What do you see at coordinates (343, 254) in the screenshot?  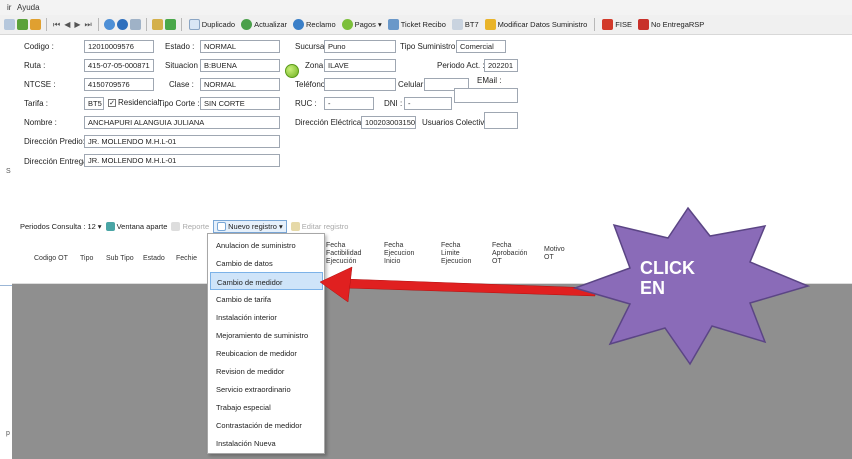 I see `column-header: Fecha Factibilidad Ejecución` at bounding box center [343, 254].